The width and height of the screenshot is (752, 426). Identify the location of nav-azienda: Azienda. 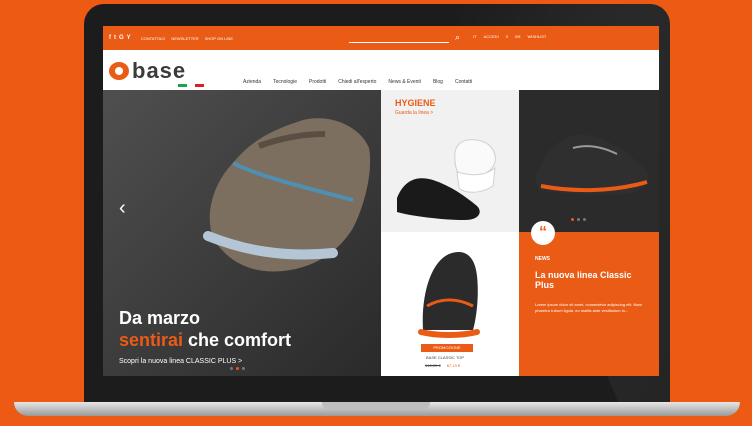
(252, 82).